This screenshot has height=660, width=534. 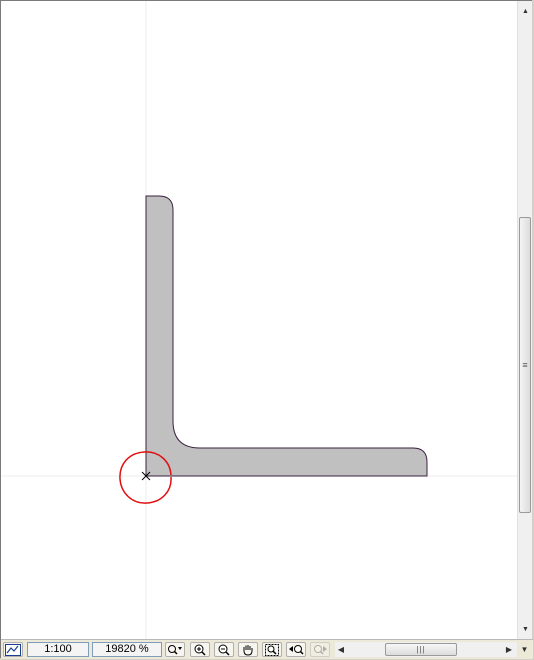 I want to click on scale-field: 1:100, so click(x=58, y=649).